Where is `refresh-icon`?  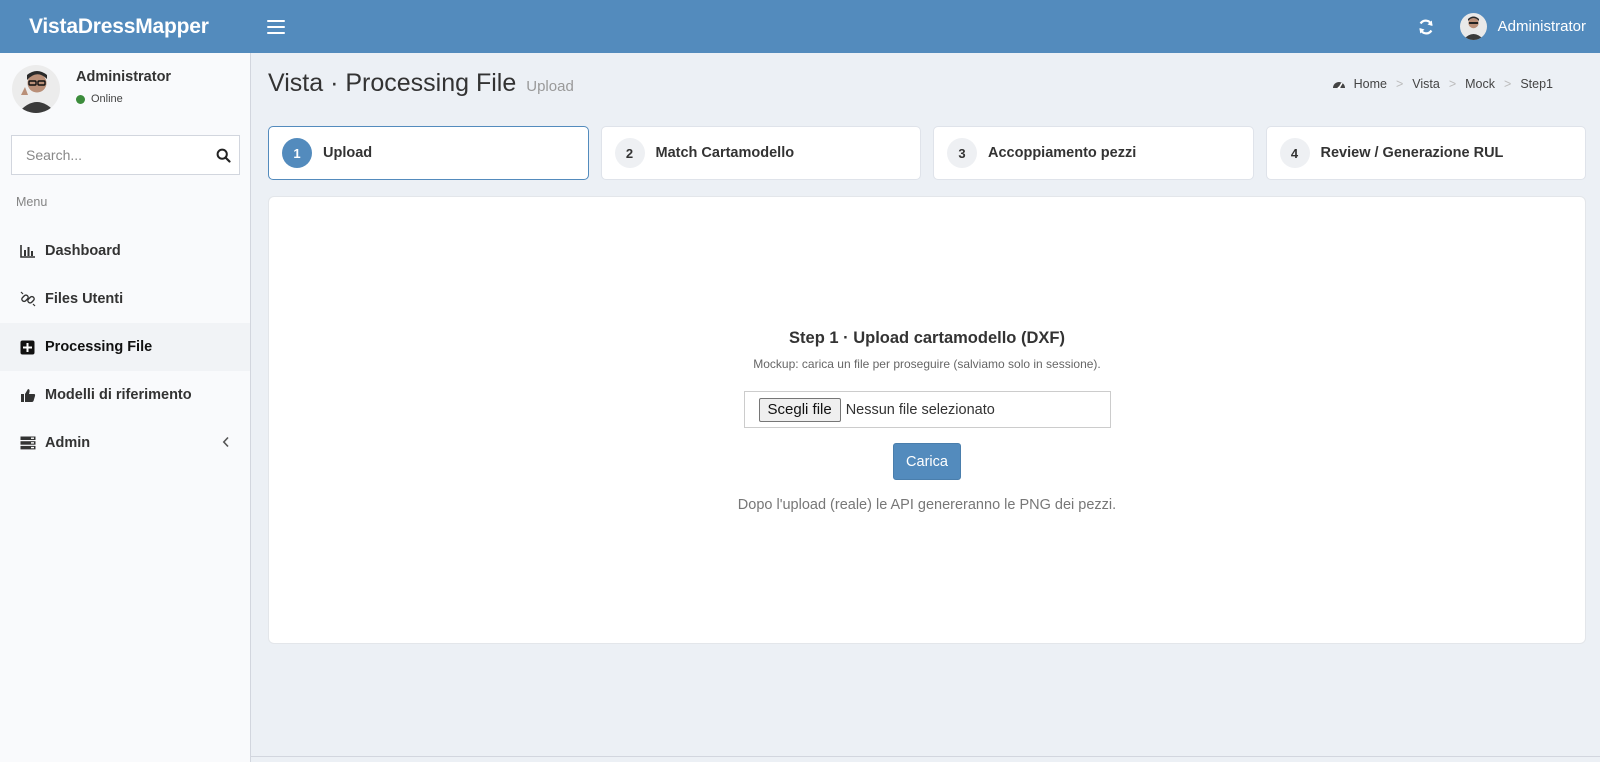 refresh-icon is located at coordinates (1426, 27).